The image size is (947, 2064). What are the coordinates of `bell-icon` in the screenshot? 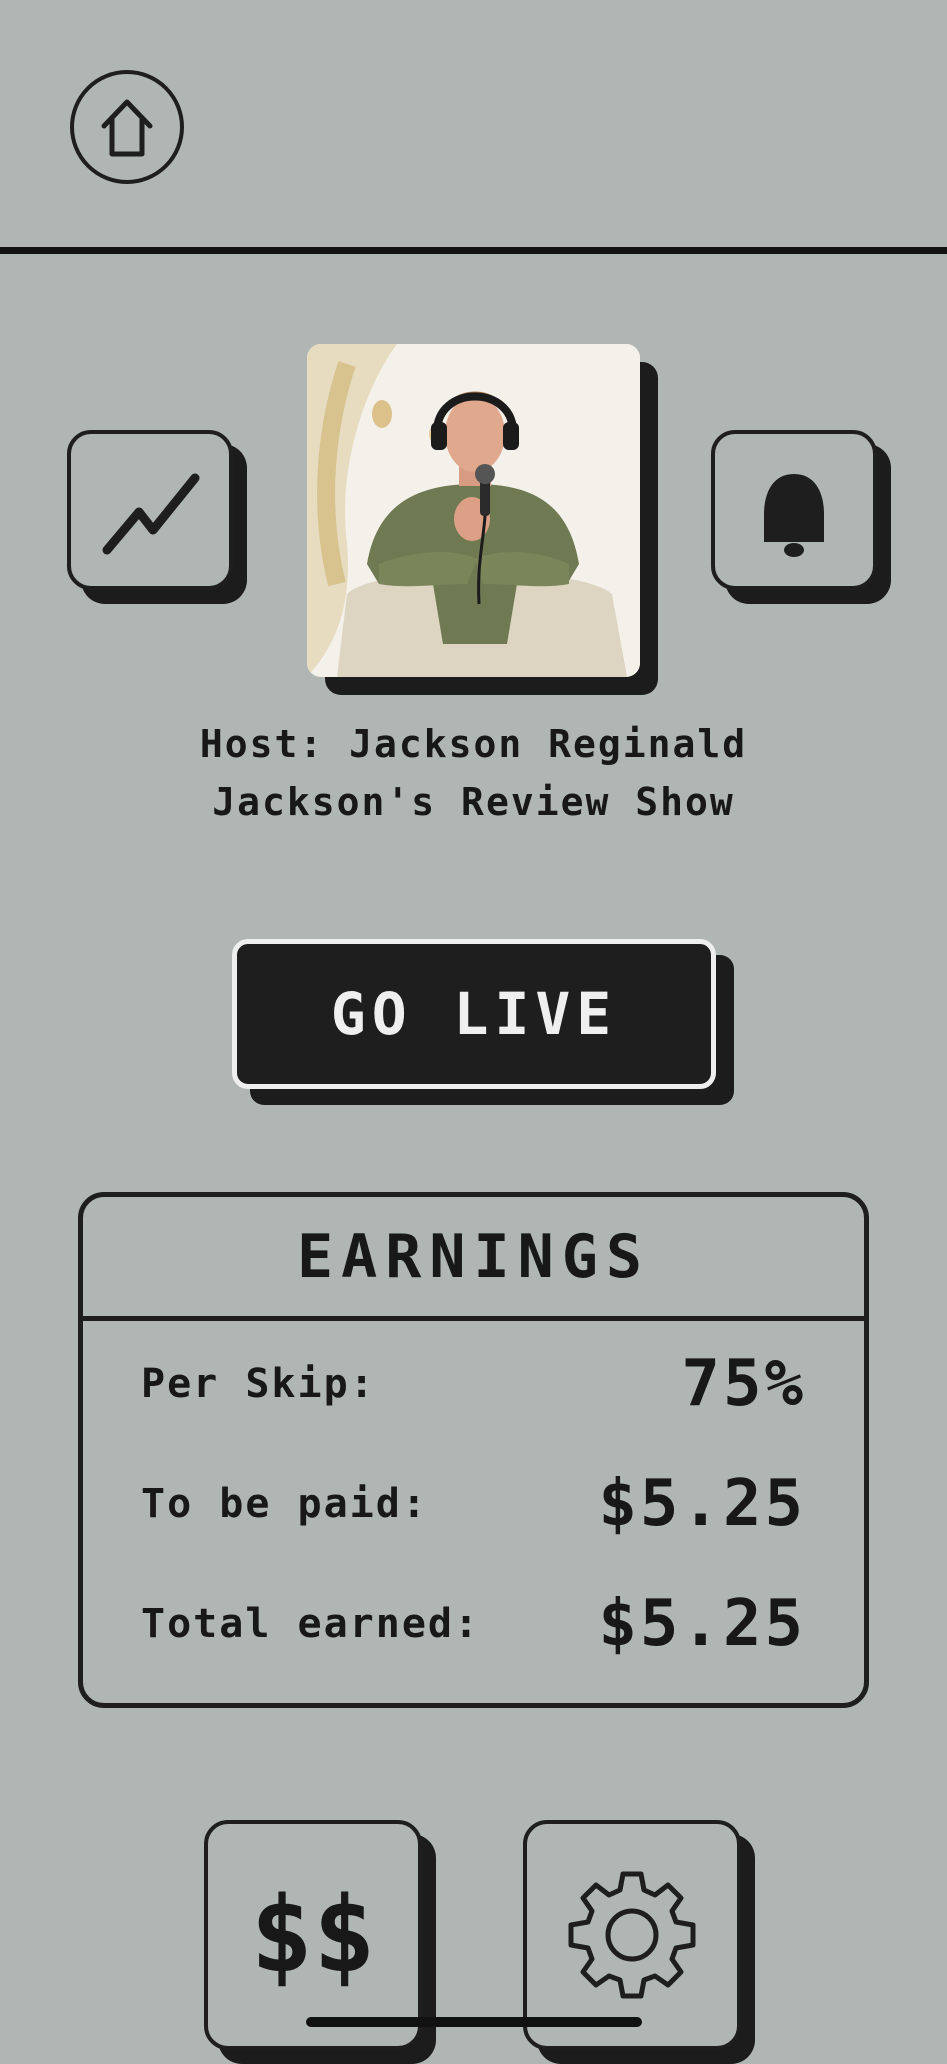 It's located at (794, 515).